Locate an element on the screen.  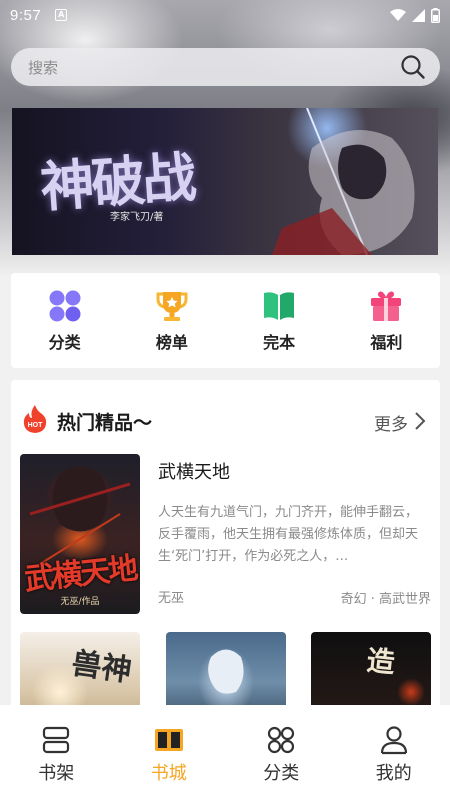
status-time: 9:57 is located at coordinates (26, 15).